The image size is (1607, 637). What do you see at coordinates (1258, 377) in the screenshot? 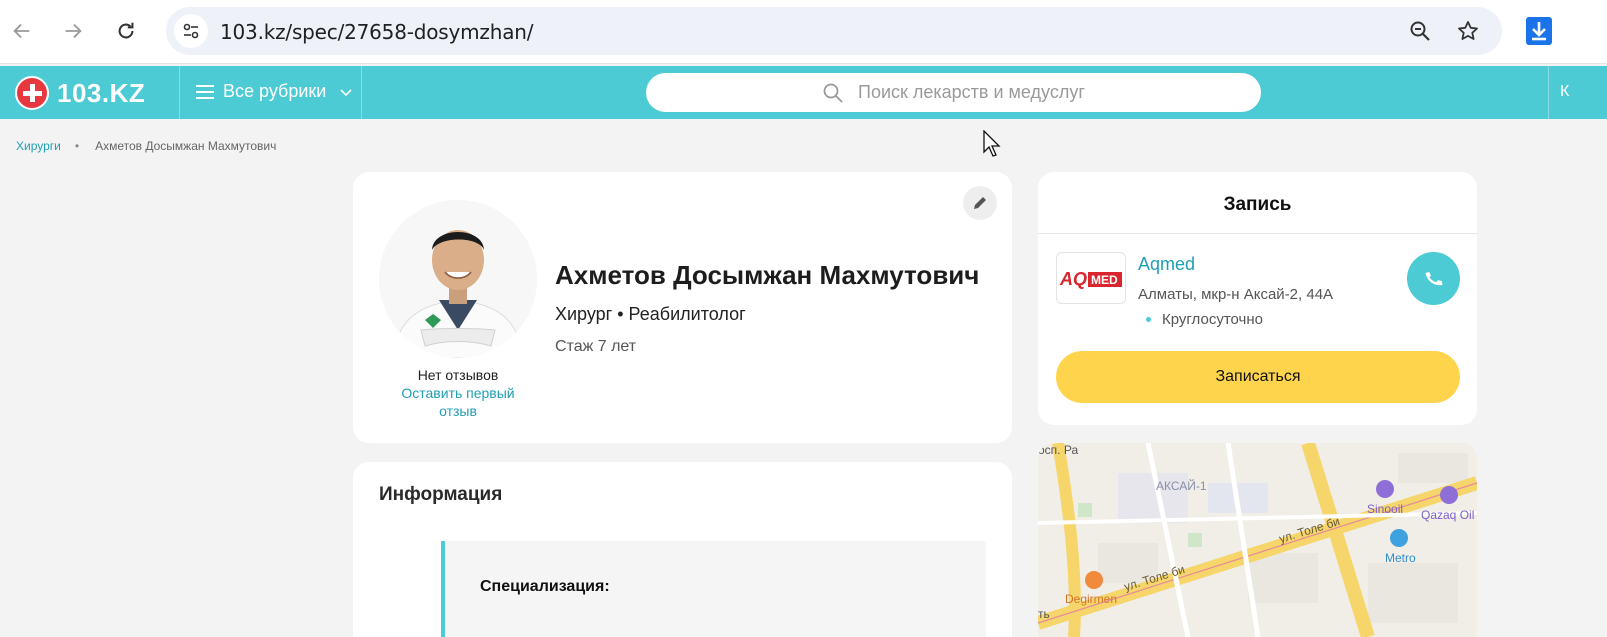
I see `book-appointment-button: Записаться` at bounding box center [1258, 377].